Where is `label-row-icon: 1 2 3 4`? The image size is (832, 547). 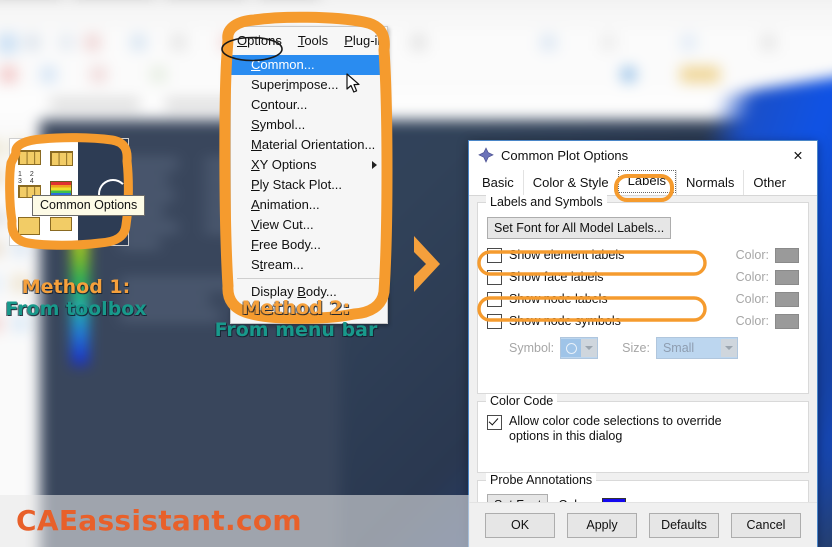 label-row-icon: 1 2 3 4 is located at coordinates (27, 178).